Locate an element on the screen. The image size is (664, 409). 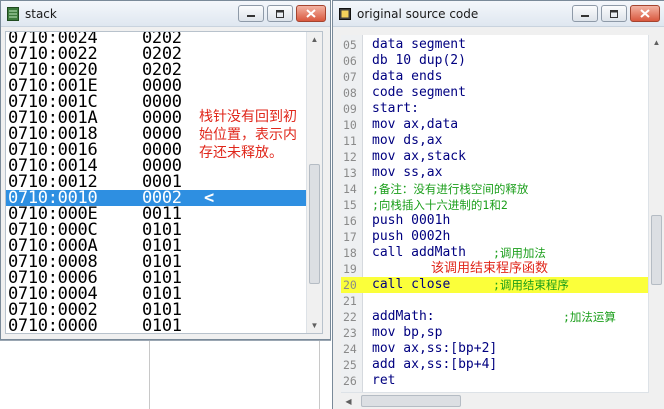
code-comment: ;调用结束程序 is located at coordinates (531, 285).